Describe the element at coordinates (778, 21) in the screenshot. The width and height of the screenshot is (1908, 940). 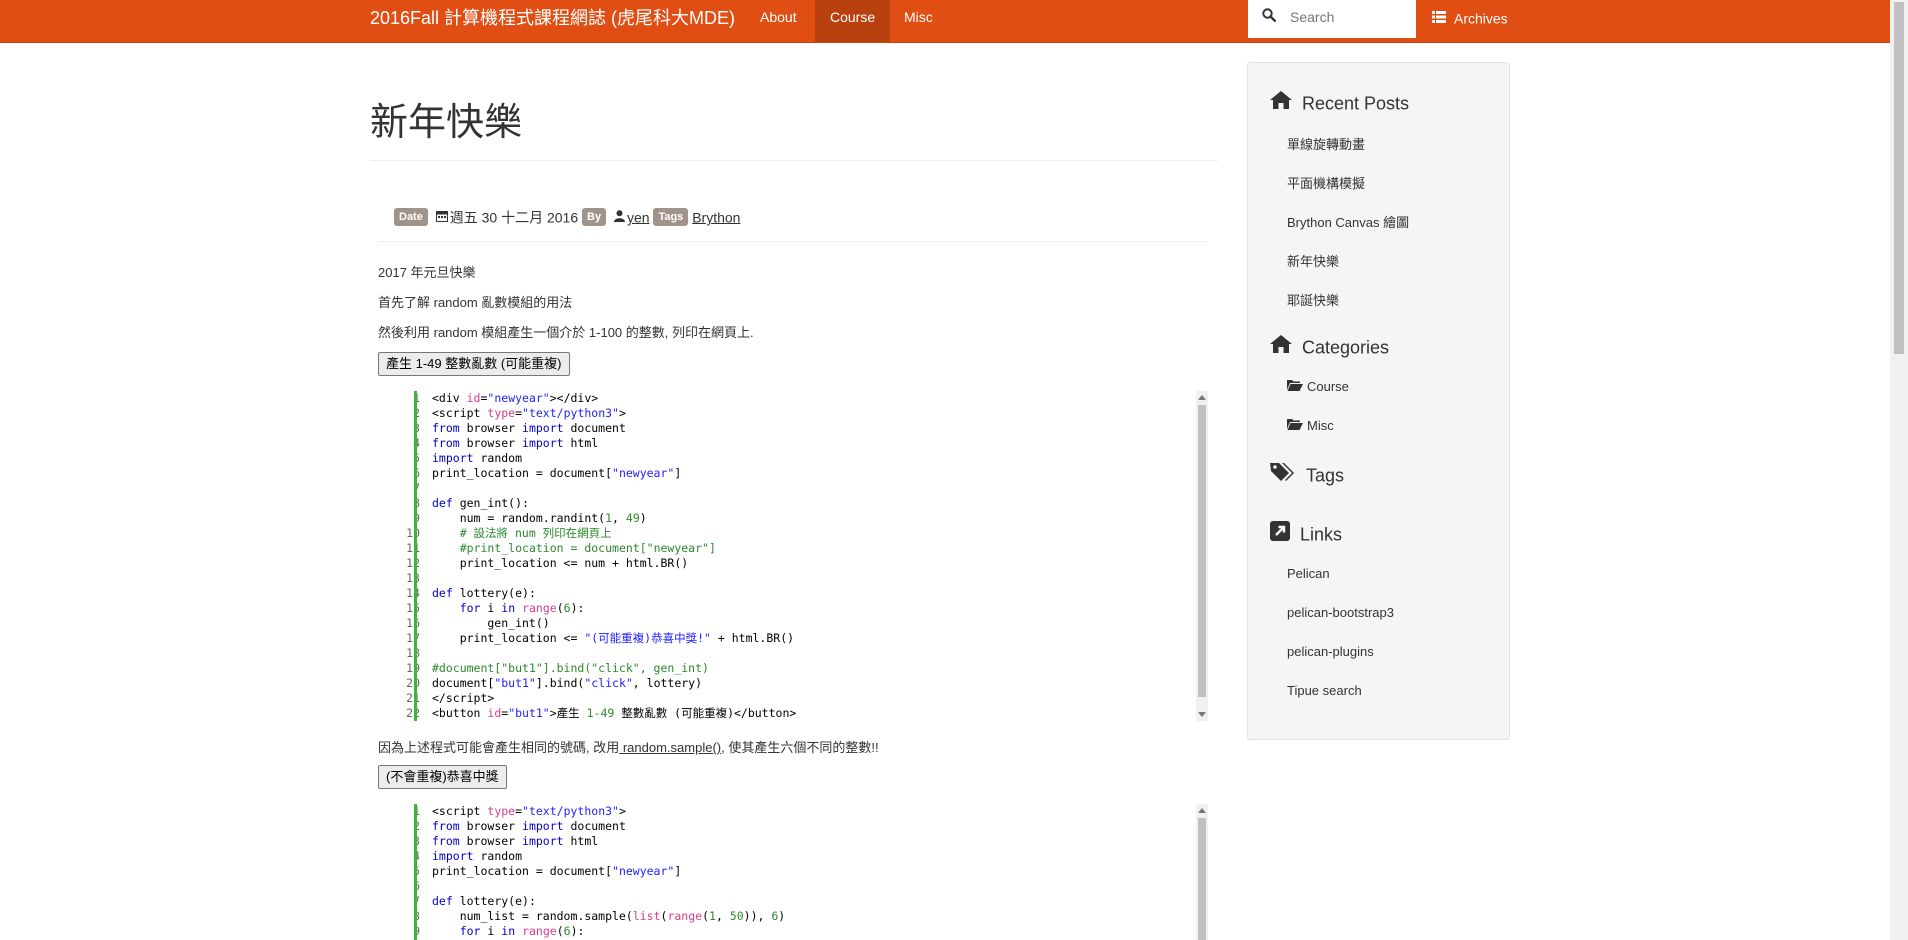
I see `nav-item-about: About` at that location.